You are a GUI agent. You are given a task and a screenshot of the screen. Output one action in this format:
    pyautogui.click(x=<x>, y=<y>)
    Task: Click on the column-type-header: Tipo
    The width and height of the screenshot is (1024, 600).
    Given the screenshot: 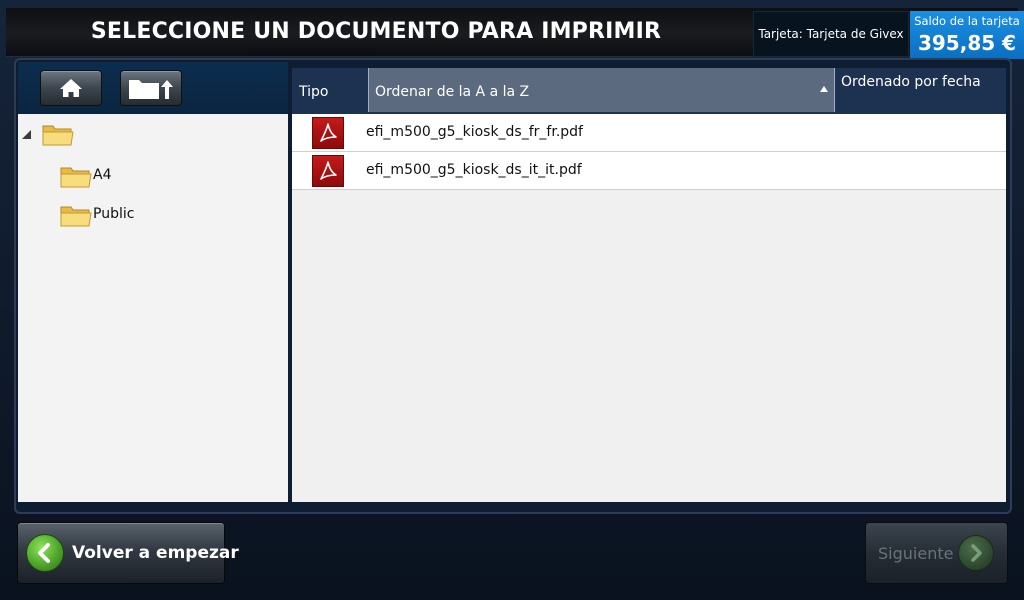 What is the action you would take?
    pyautogui.click(x=330, y=90)
    